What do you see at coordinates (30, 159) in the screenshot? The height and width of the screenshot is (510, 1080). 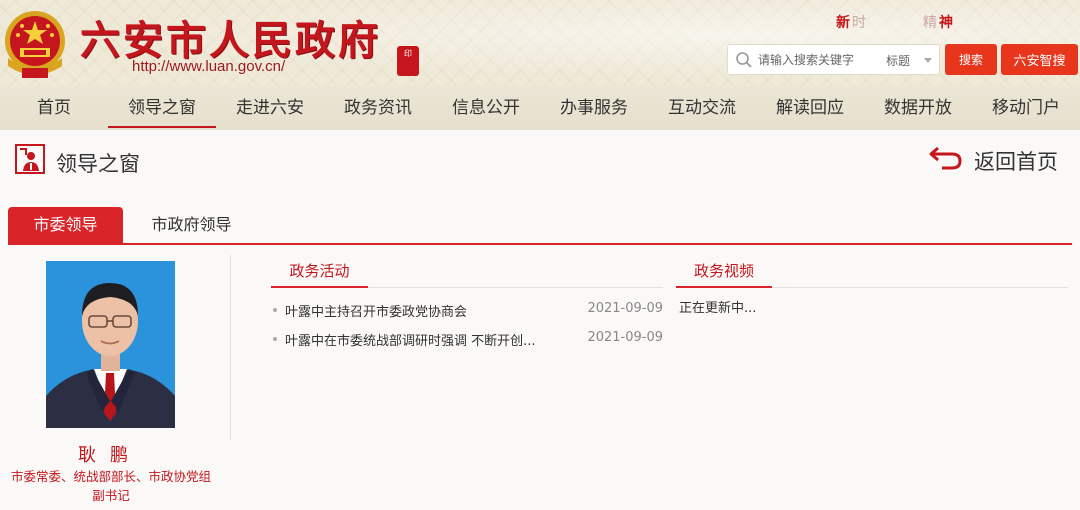 I see `leader-window-icon` at bounding box center [30, 159].